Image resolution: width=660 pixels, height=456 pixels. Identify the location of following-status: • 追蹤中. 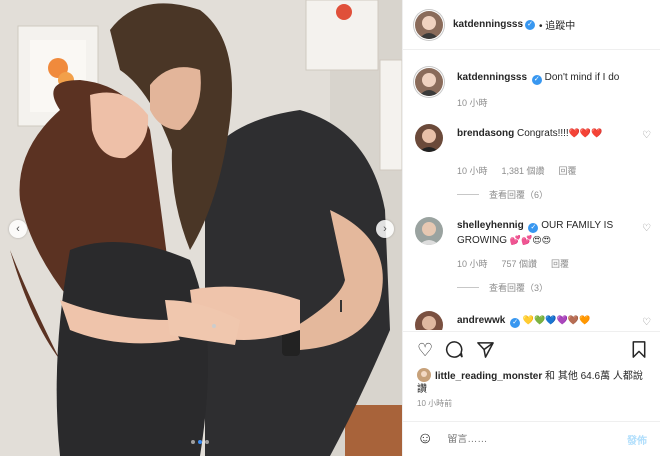
(557, 24).